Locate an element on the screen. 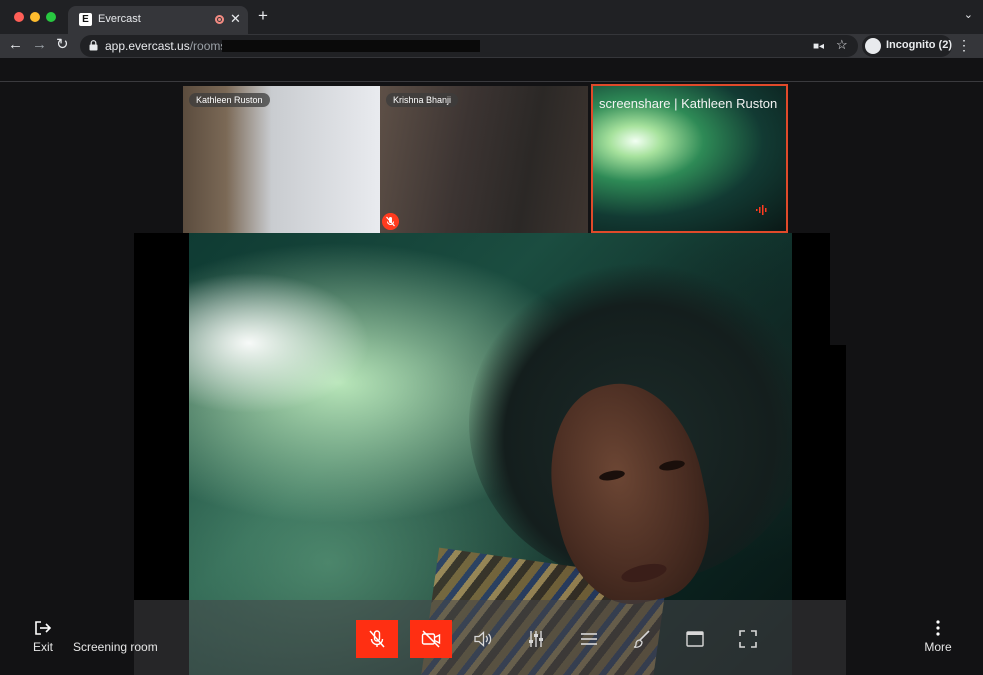 This screenshot has height=675, width=983. camera-off-icon is located at coordinates (431, 639).